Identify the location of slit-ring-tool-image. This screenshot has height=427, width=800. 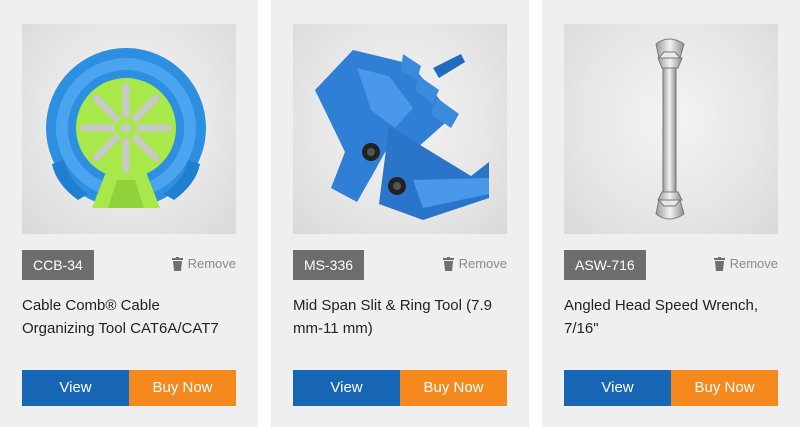
(402, 135).